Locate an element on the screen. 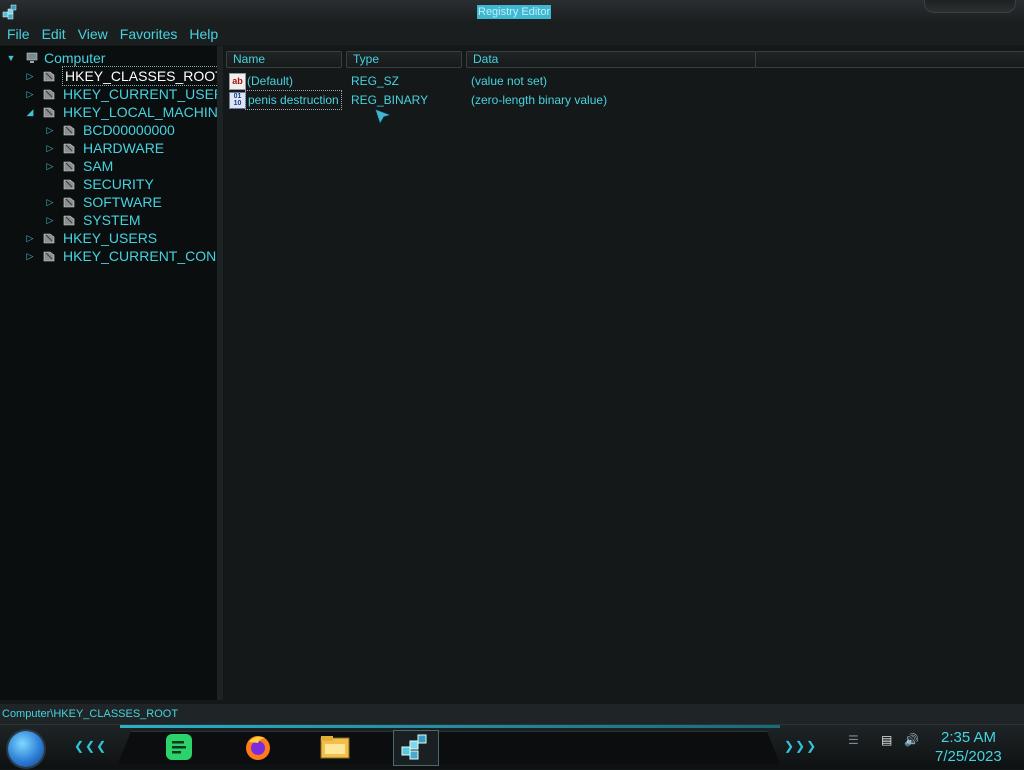 Image resolution: width=1024 pixels, height=770 pixels. tree-item-label: HKEY_LOCAL_MACHINE is located at coordinates (140, 112).